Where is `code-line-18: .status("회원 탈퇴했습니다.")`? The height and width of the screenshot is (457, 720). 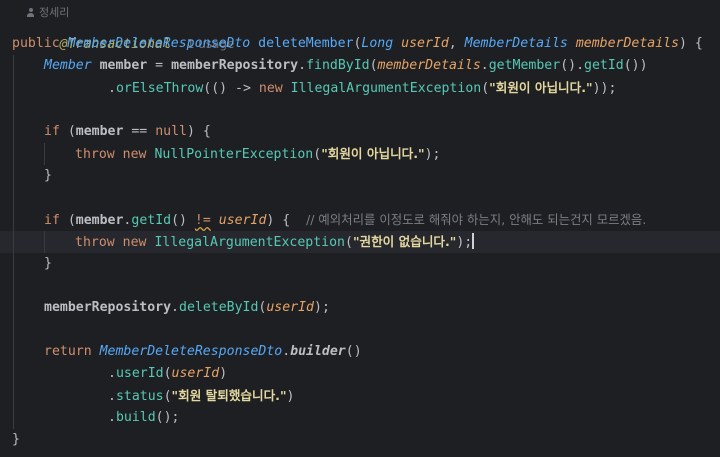 code-line-18: .status("회원 탈퇴했습니다.") is located at coordinates (360, 396).